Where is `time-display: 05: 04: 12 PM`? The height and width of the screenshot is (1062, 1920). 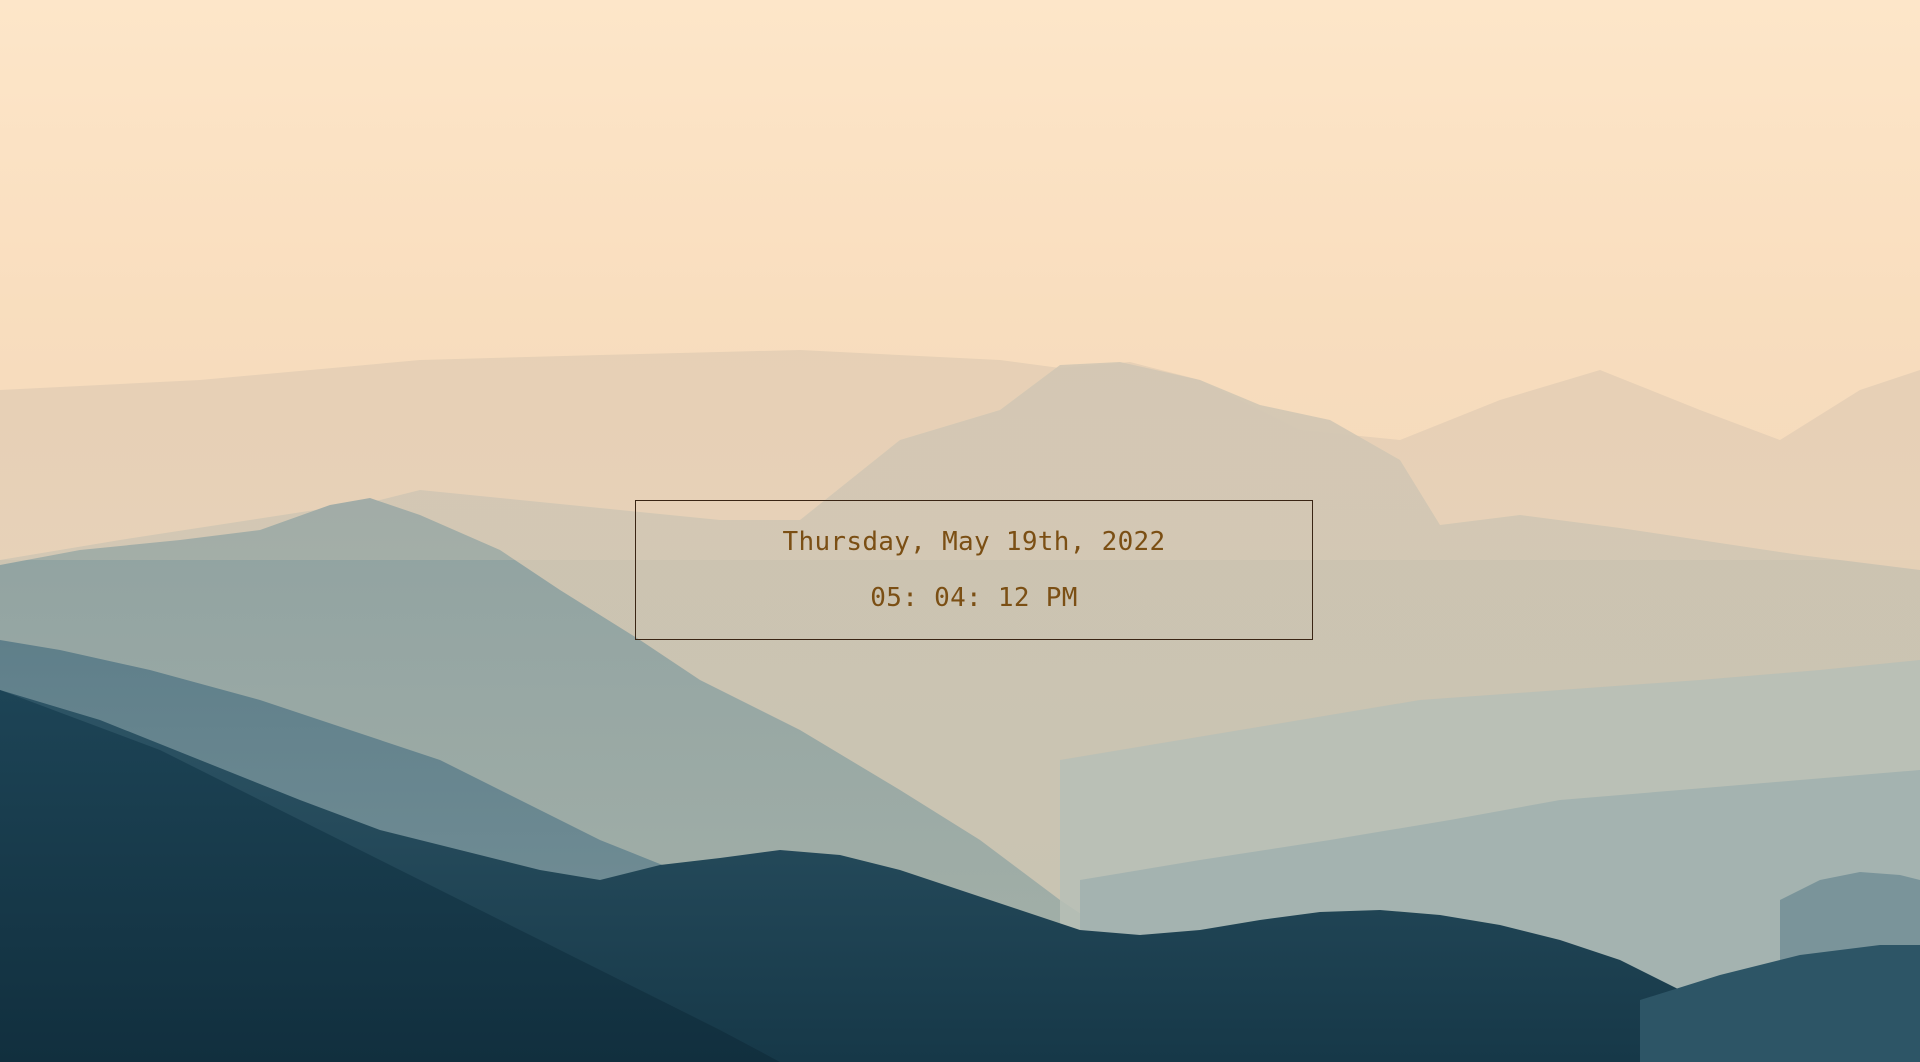
time-display: 05: 04: 12 PM is located at coordinates (974, 598).